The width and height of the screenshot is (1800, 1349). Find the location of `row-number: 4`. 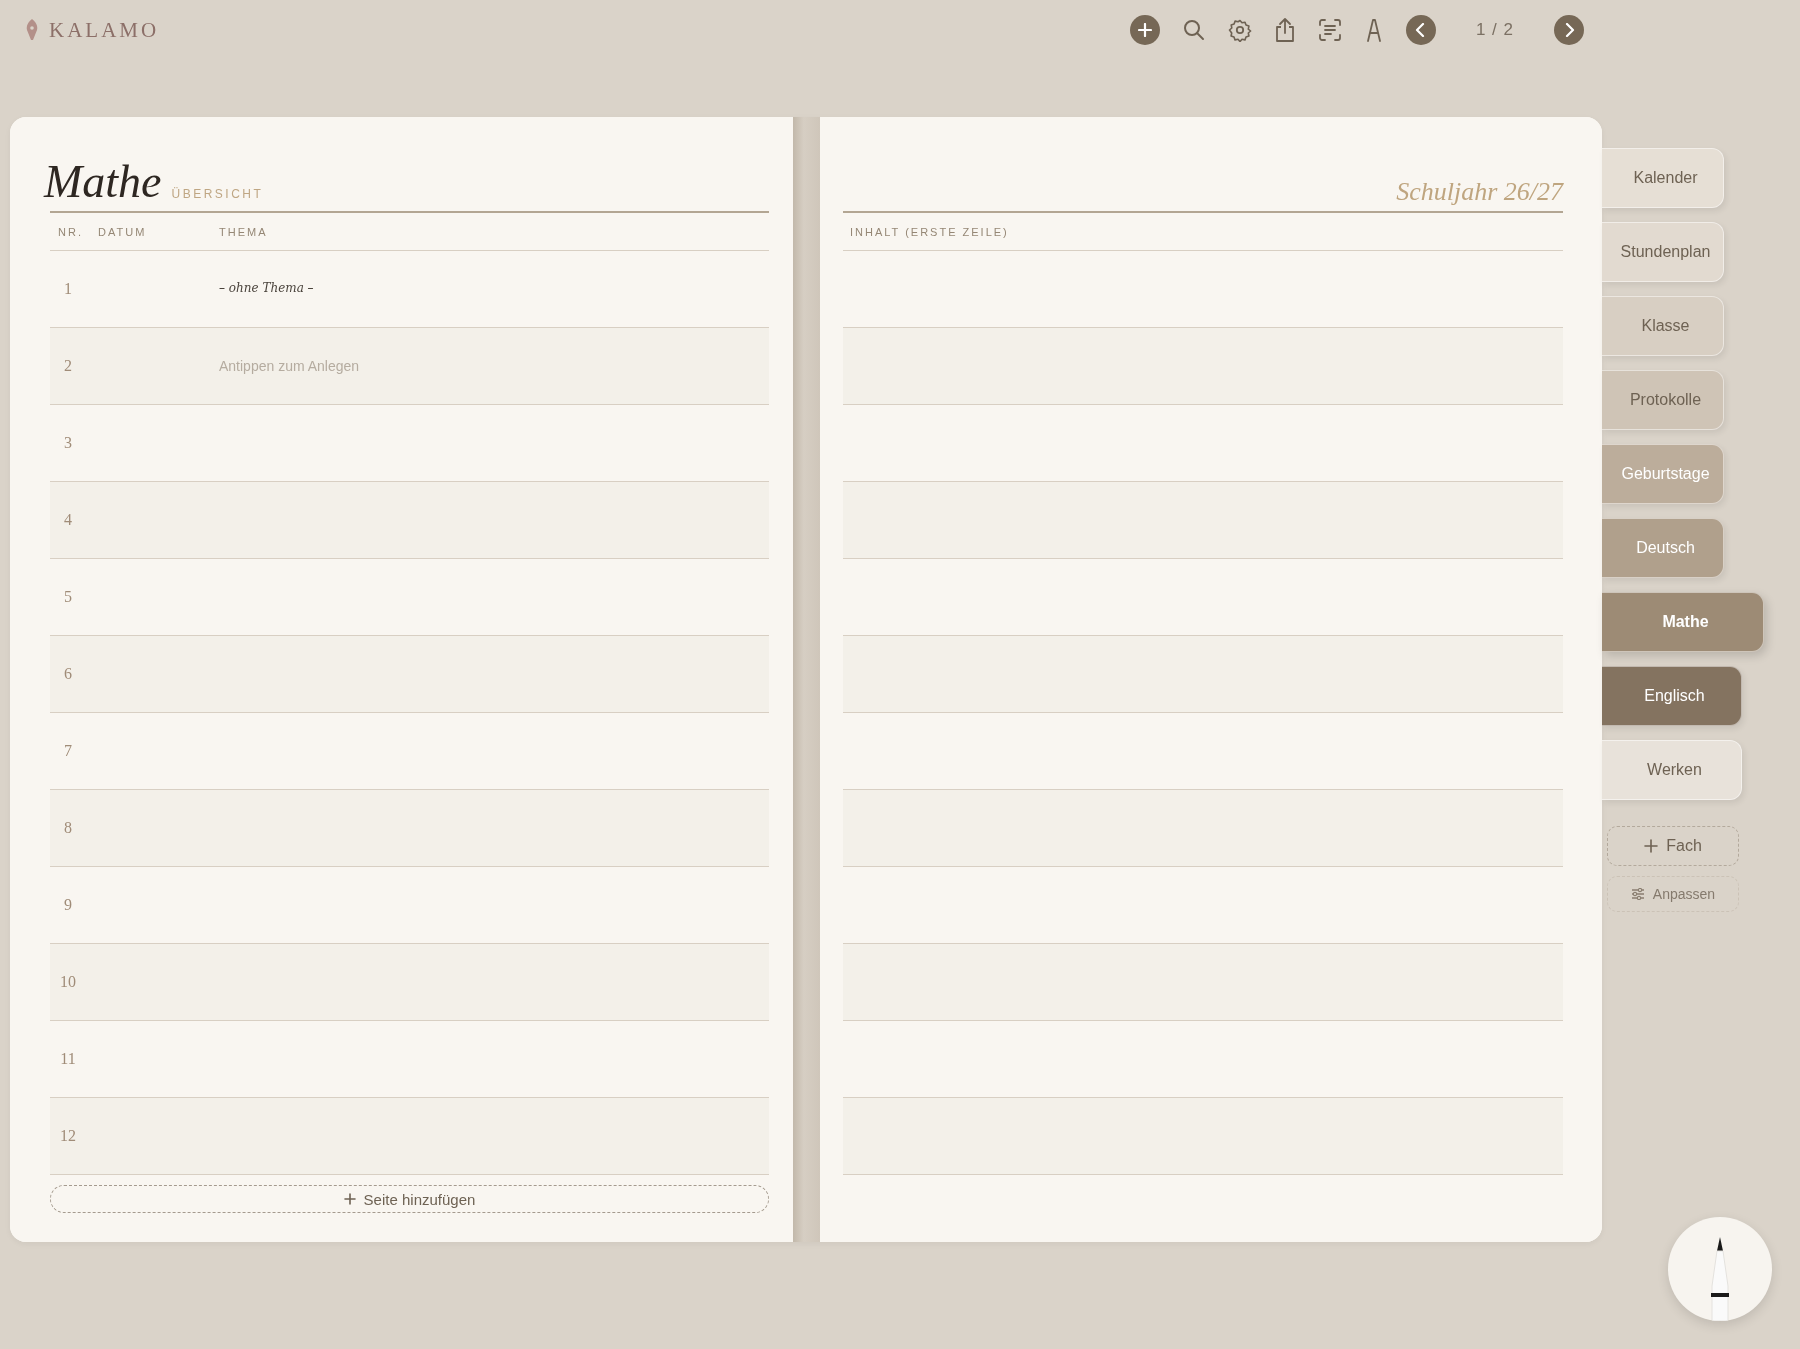

row-number: 4 is located at coordinates (68, 520).